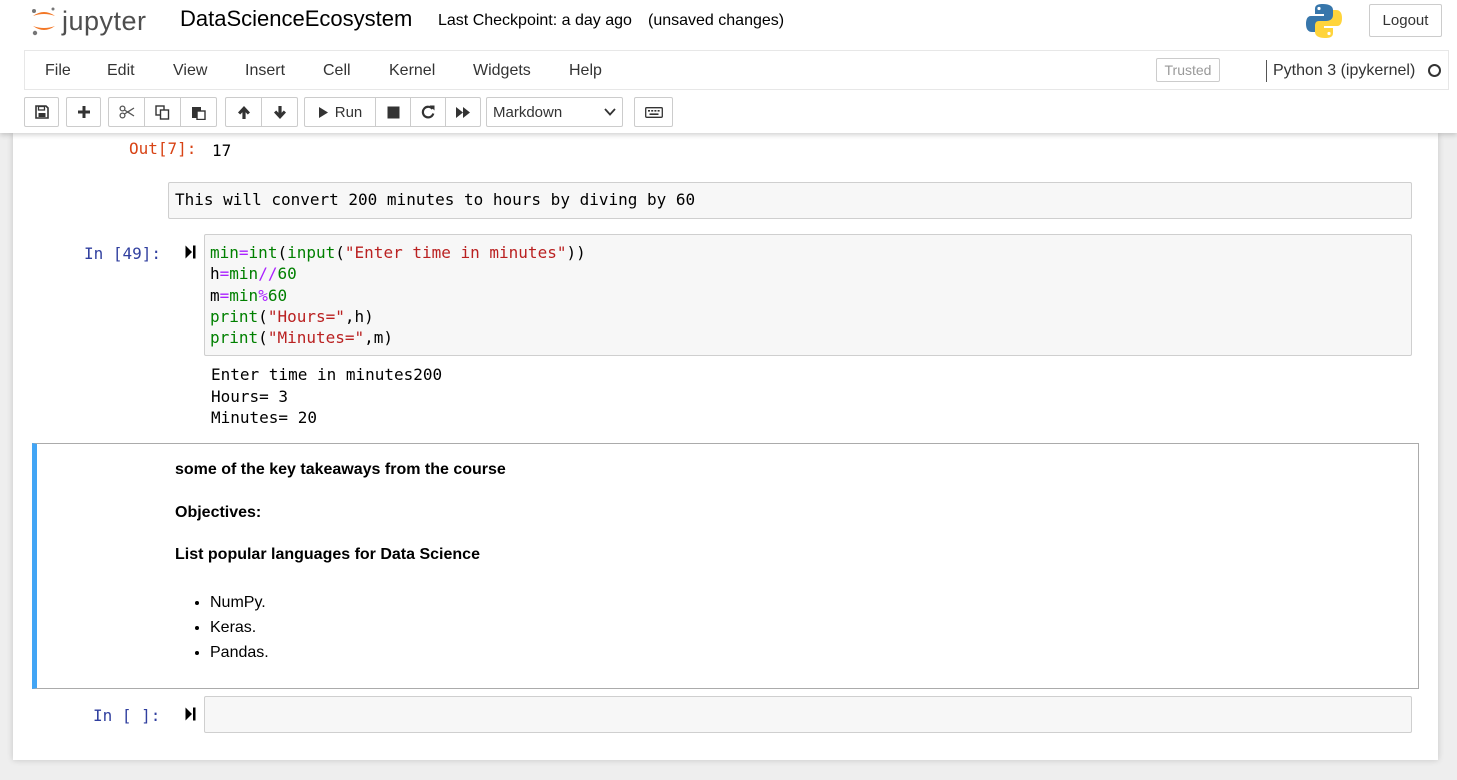 The width and height of the screenshot is (1457, 780). I want to click on move-up-button, so click(243, 112).